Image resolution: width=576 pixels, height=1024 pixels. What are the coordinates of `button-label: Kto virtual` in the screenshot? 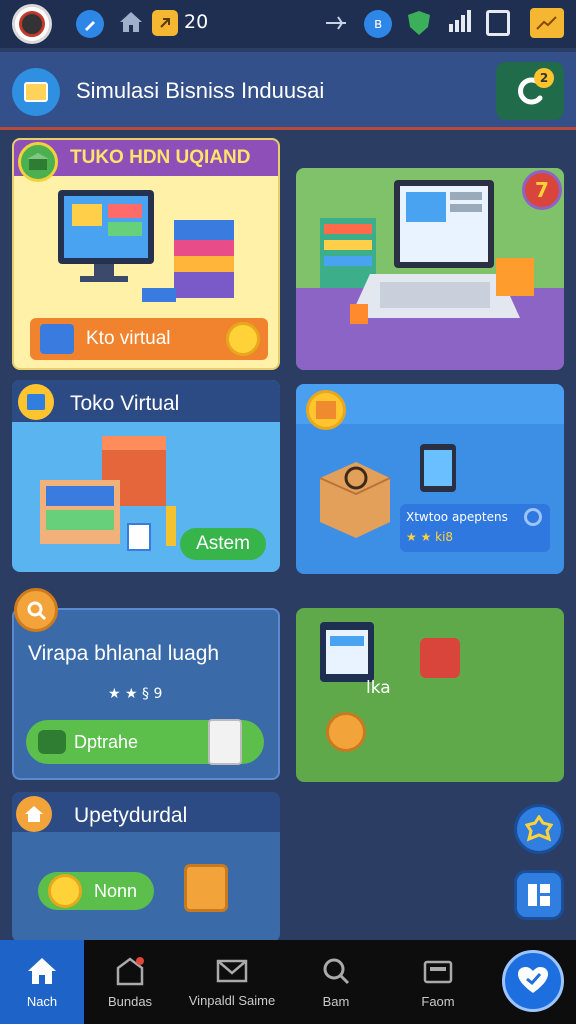 It's located at (128, 338).